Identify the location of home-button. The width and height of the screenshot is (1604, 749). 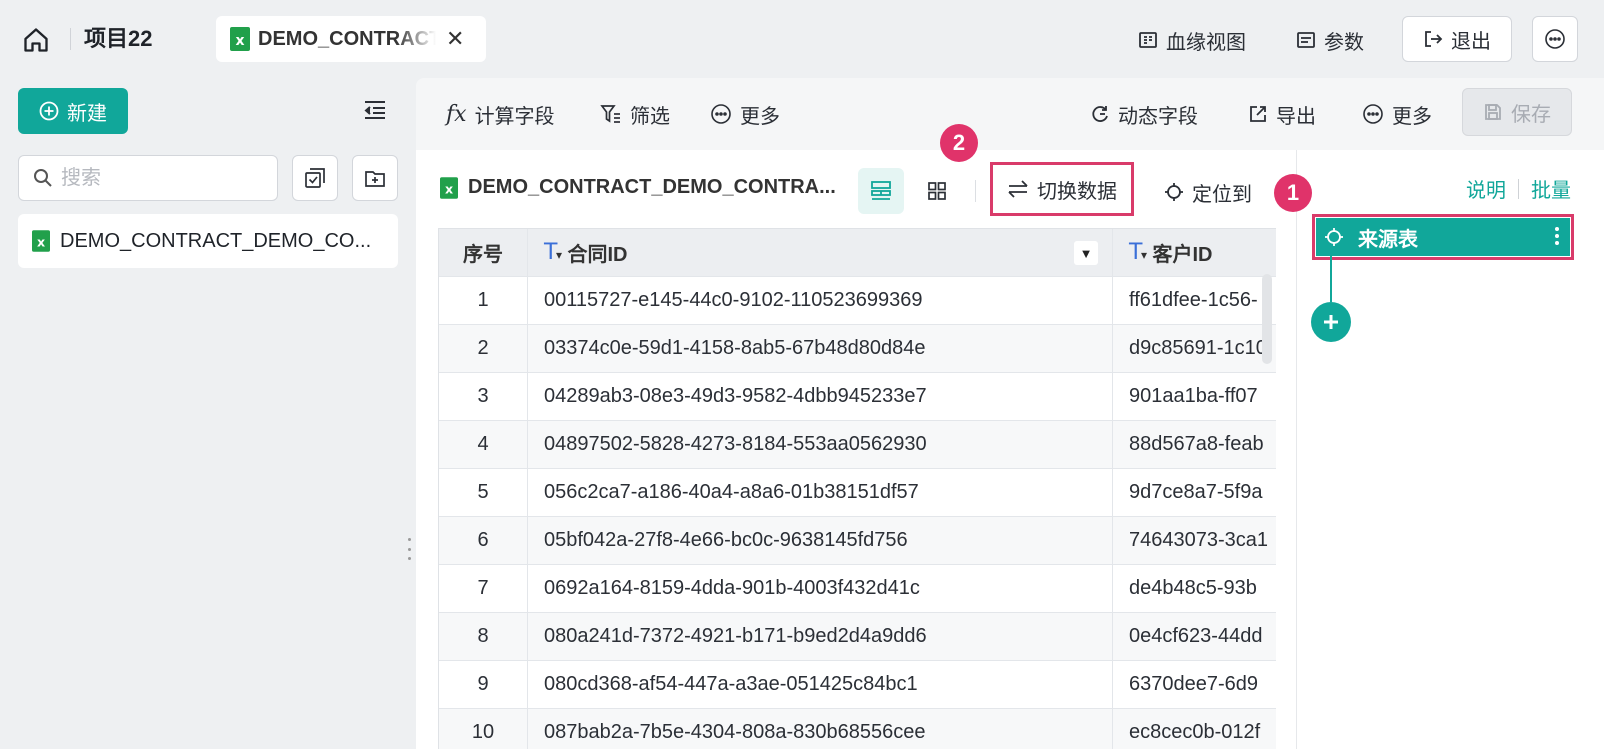
(36, 40).